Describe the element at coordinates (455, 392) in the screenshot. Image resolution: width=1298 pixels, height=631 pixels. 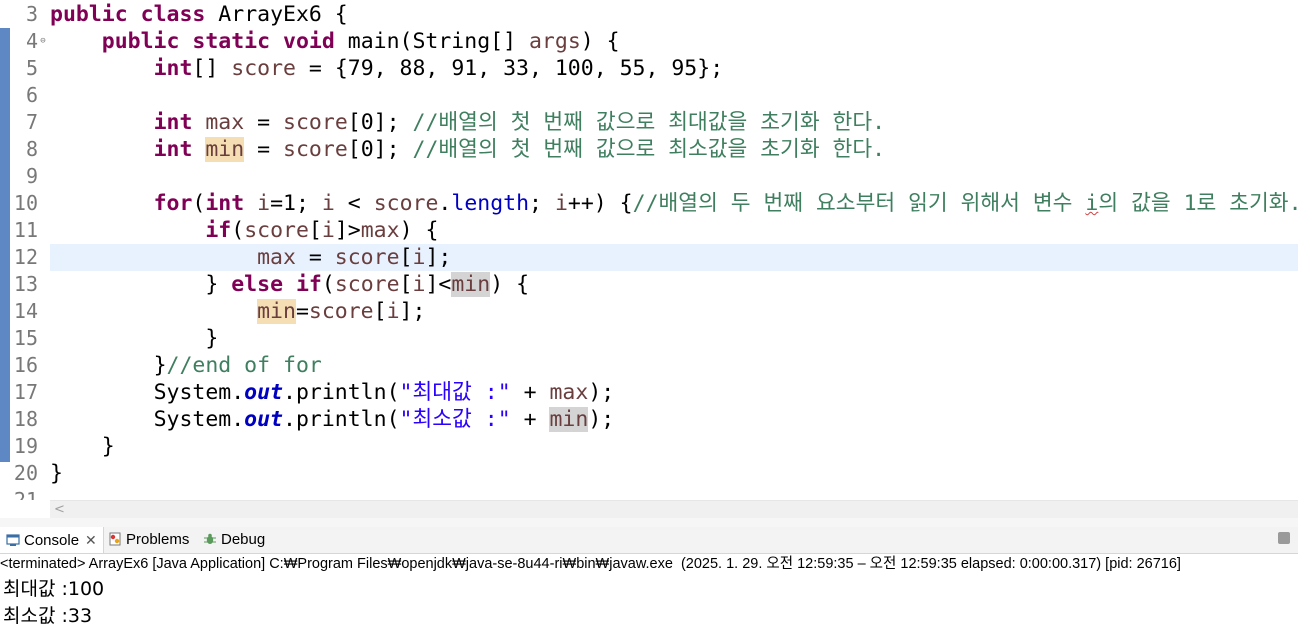
I see `string-literal: "최대값 :"` at that location.